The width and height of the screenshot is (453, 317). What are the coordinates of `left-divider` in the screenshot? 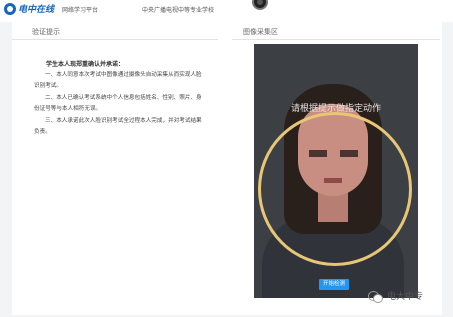 It's located at (115, 39).